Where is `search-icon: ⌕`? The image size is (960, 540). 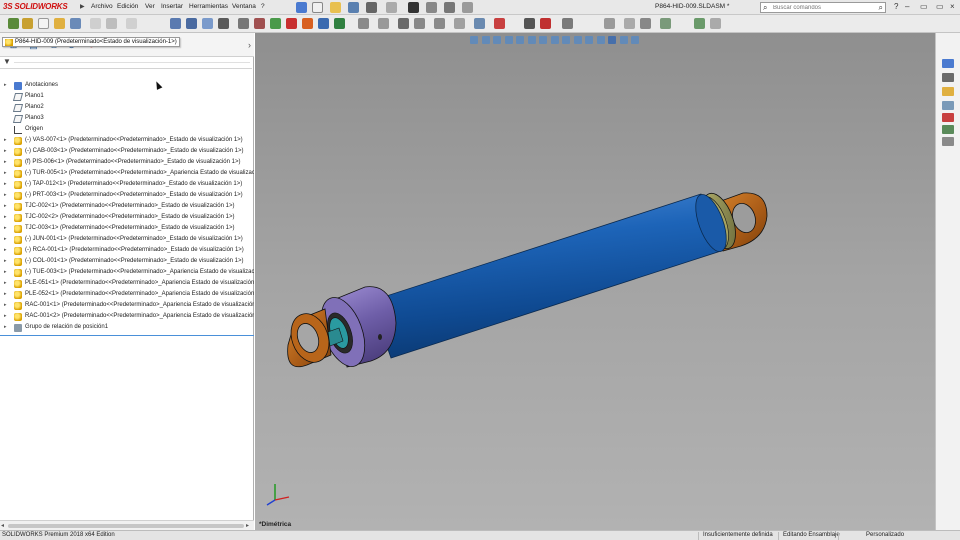 search-icon: ⌕ is located at coordinates (881, 8).